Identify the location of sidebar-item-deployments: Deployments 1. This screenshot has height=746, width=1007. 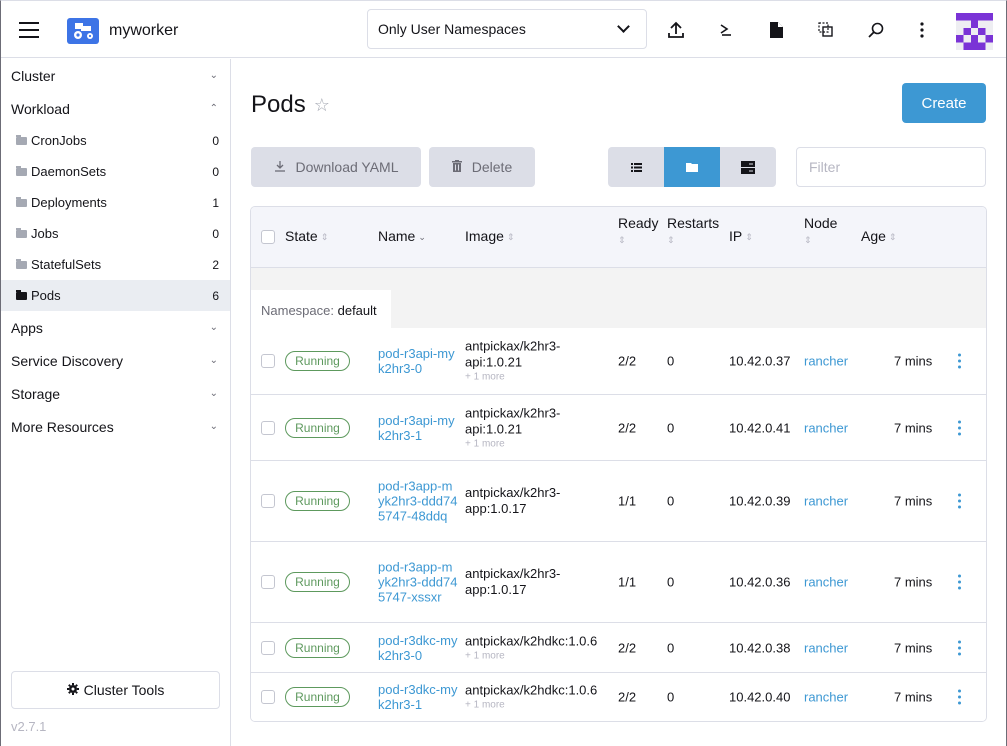
(115, 202).